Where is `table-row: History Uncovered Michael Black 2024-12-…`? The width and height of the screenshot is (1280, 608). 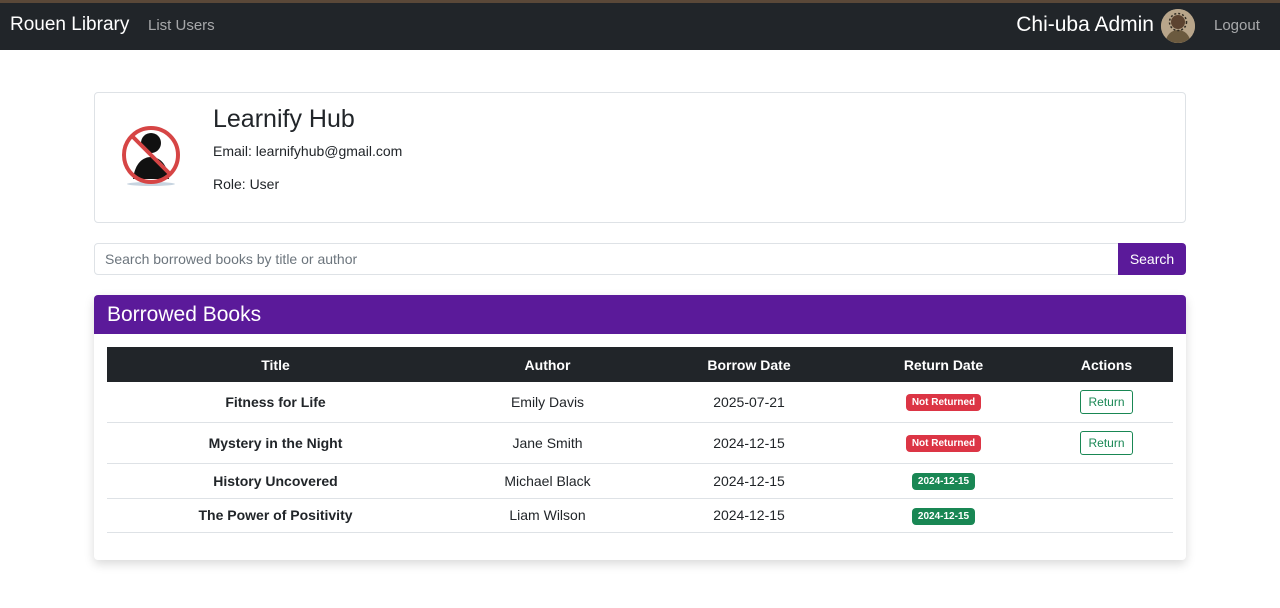
table-row: History Uncovered Michael Black 2024-12-… is located at coordinates (640, 481).